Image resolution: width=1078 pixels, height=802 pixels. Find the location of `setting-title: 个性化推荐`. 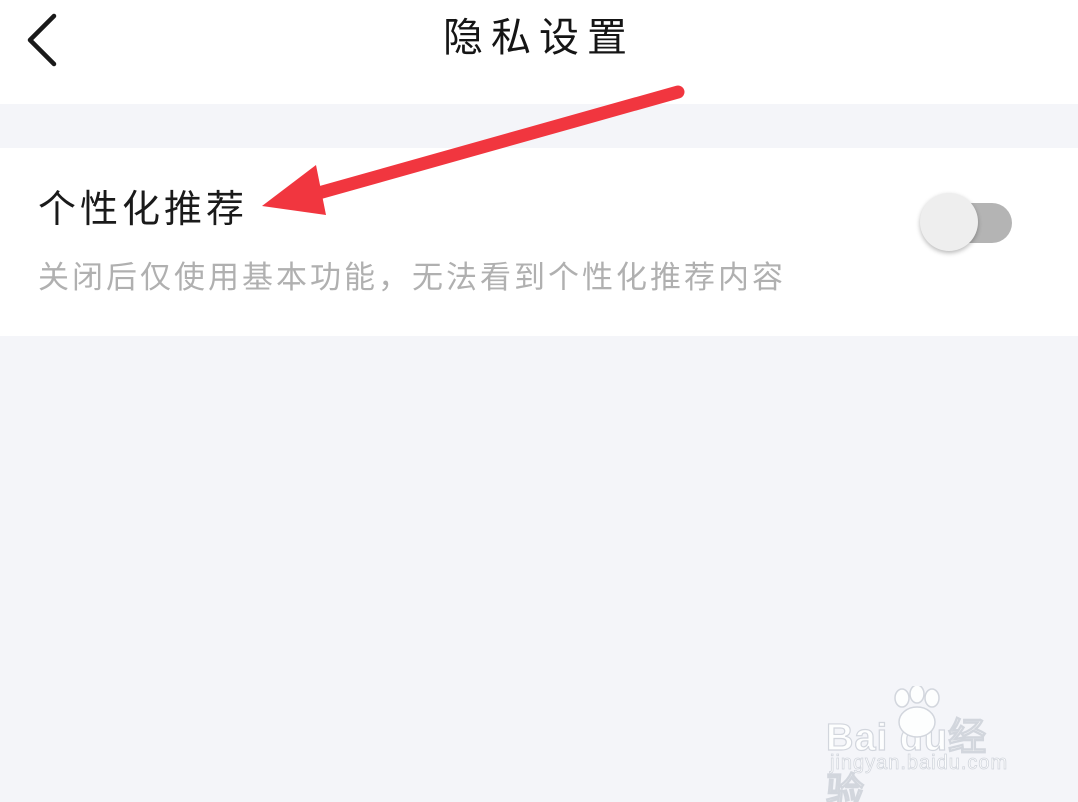

setting-title: 个性化推荐 is located at coordinates (143, 209).